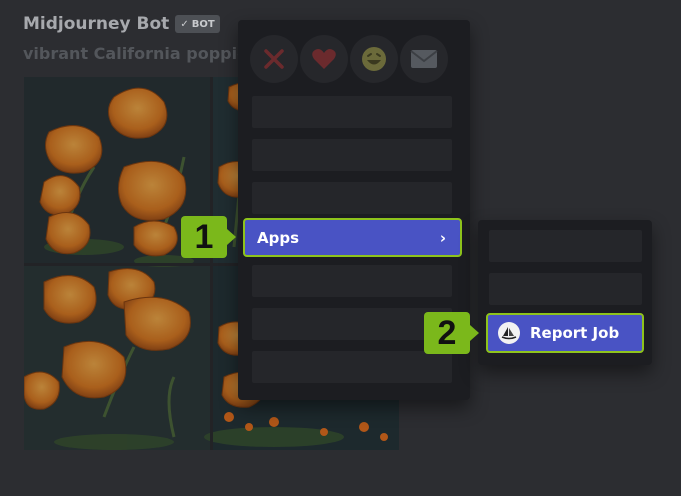 The image size is (681, 496). I want to click on grin-emoji-icon, so click(374, 59).